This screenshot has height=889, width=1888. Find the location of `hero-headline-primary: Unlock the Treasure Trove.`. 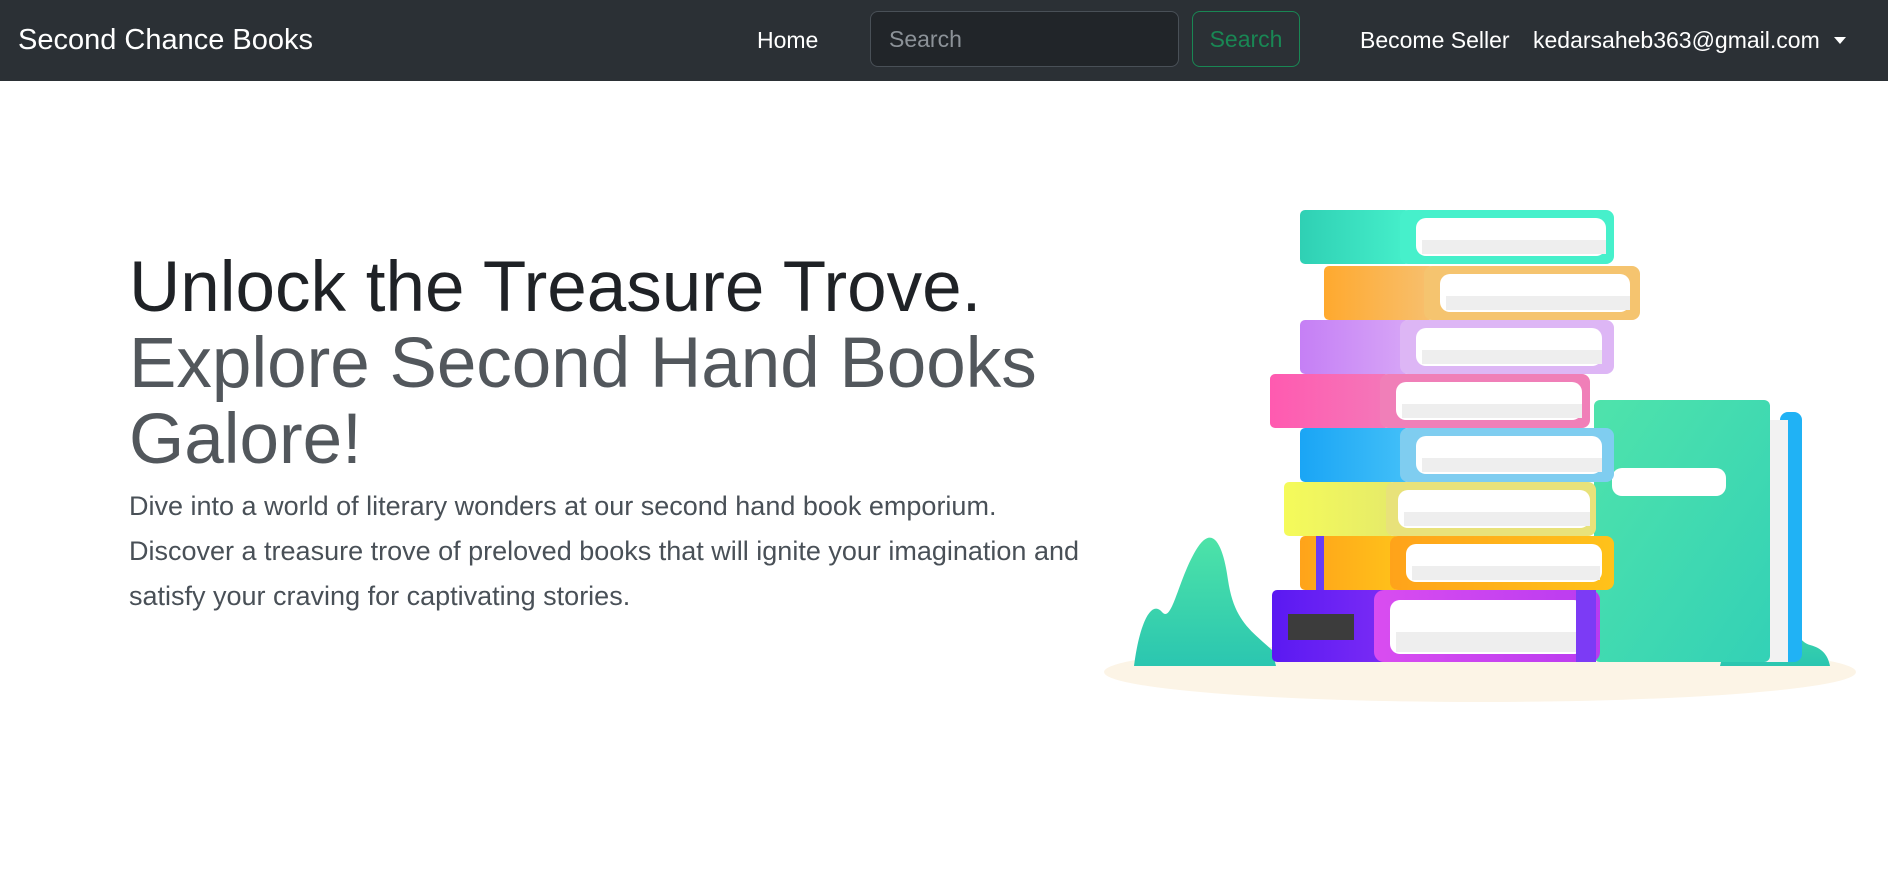

hero-headline-primary: Unlock the Treasure Trove. is located at coordinates (555, 287).